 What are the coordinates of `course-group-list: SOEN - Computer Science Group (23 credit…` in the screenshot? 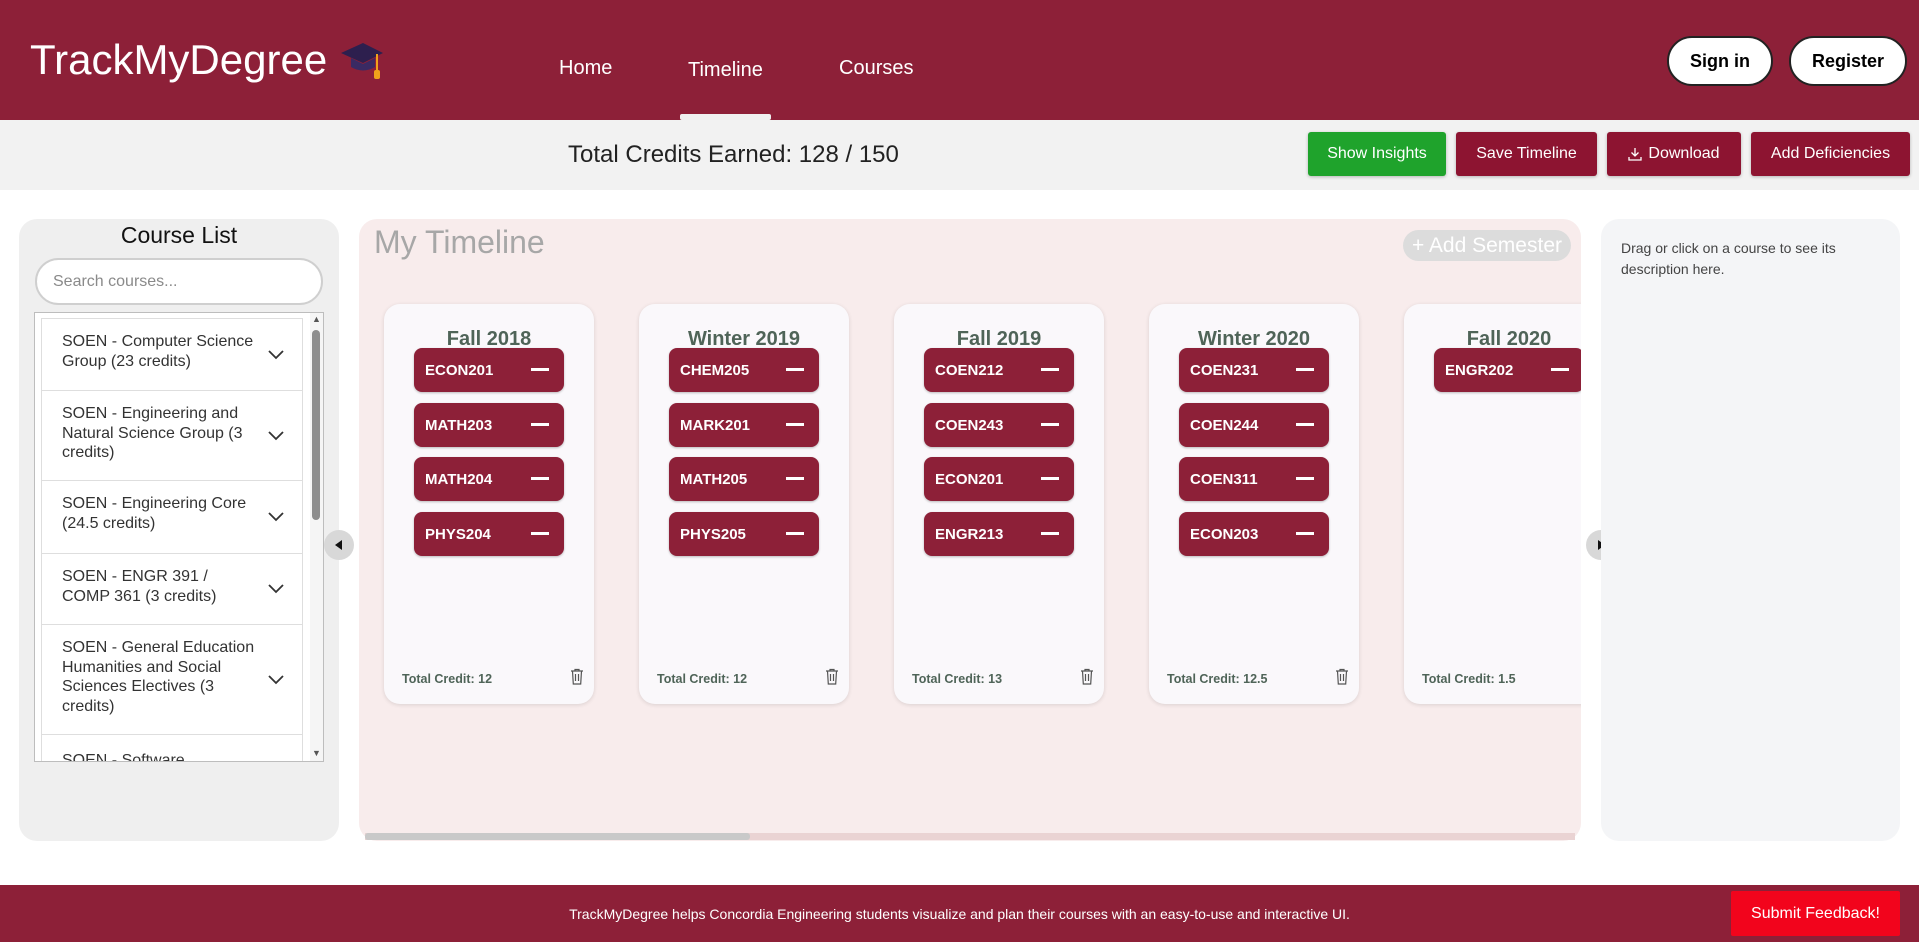 It's located at (179, 537).